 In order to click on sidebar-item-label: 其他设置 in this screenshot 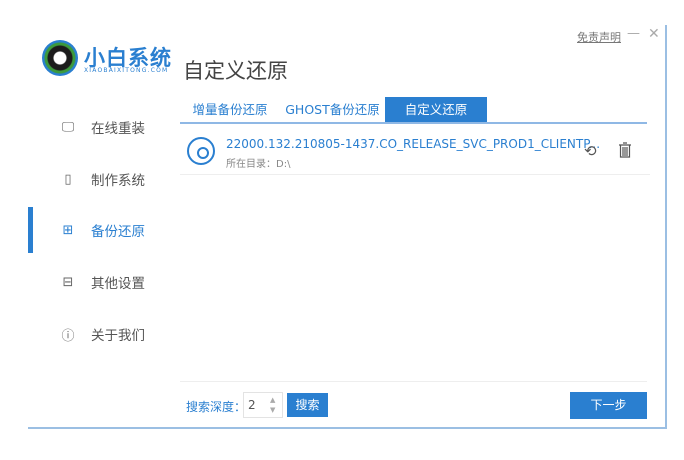, I will do `click(118, 284)`.